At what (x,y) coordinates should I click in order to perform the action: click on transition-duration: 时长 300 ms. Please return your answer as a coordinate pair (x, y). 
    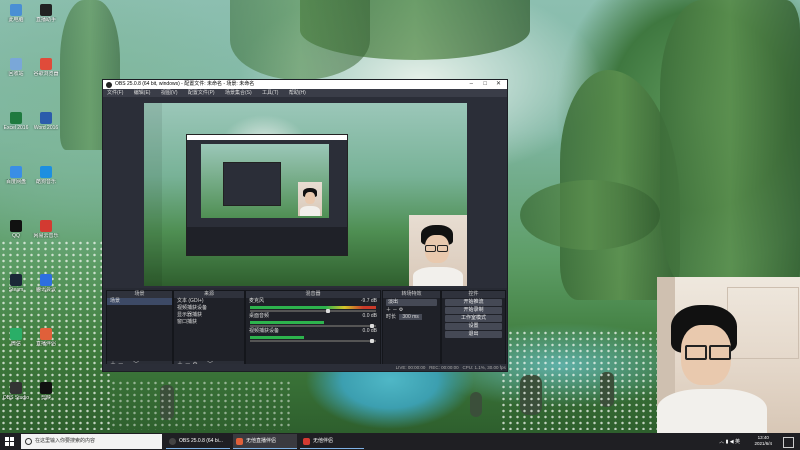
    Looking at the image, I should click on (411, 317).